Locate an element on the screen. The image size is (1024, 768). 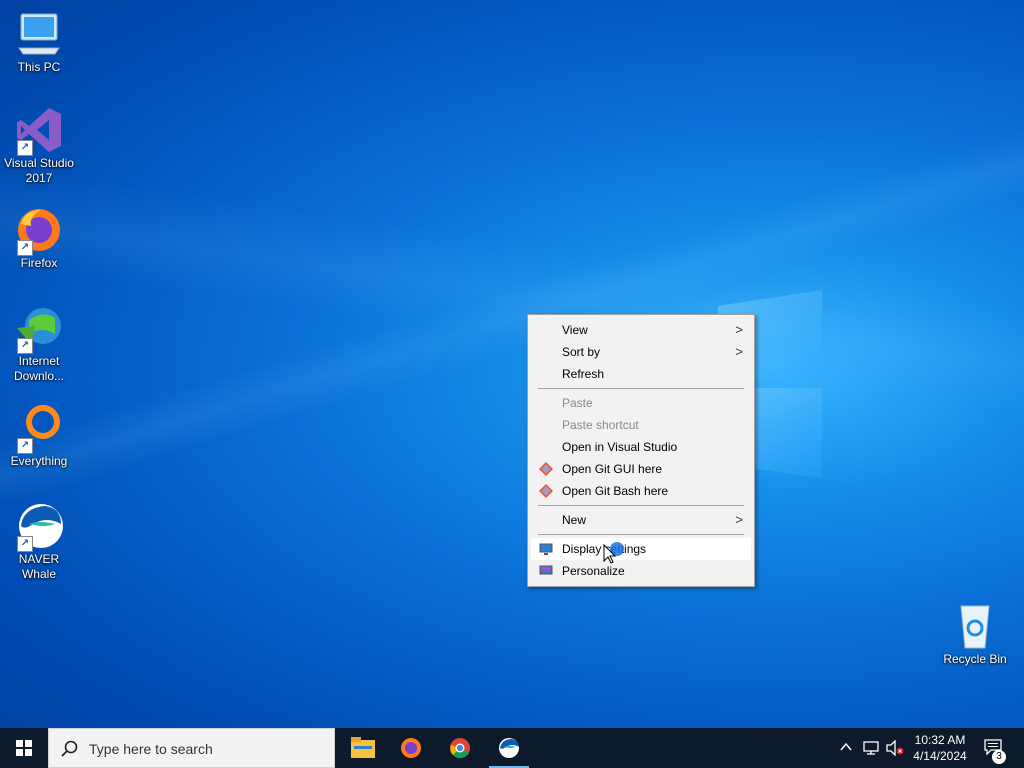
desktop-icon-label: Everything is located at coordinates (39, 461).